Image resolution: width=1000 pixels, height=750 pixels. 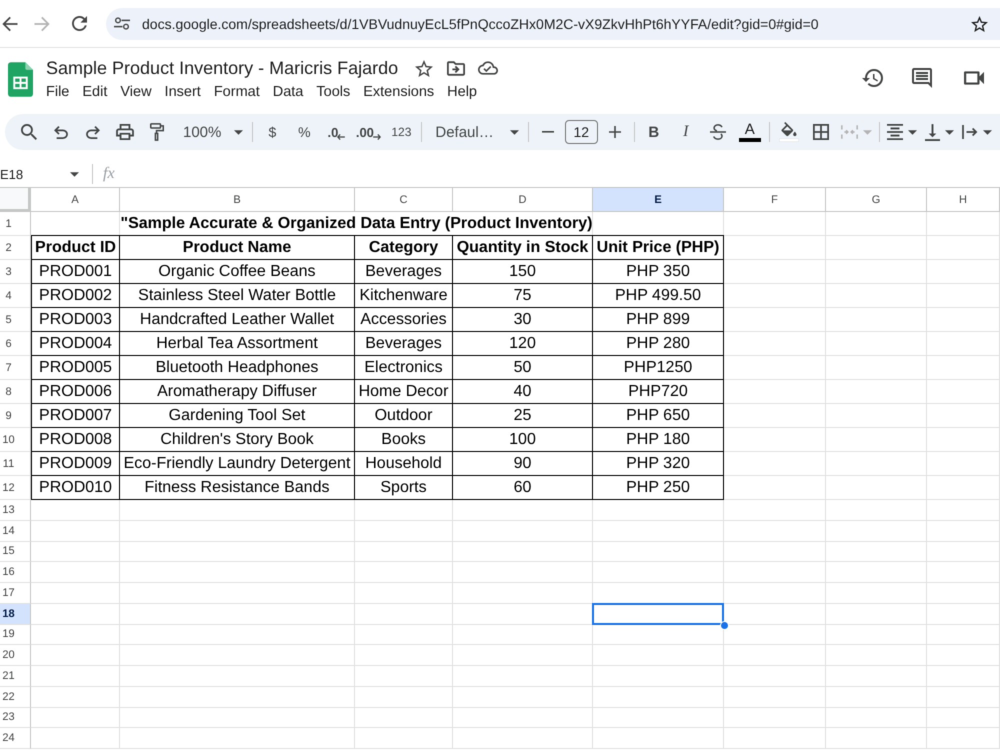 What do you see at coordinates (20, 79) in the screenshot?
I see `sheets-logo-icon` at bounding box center [20, 79].